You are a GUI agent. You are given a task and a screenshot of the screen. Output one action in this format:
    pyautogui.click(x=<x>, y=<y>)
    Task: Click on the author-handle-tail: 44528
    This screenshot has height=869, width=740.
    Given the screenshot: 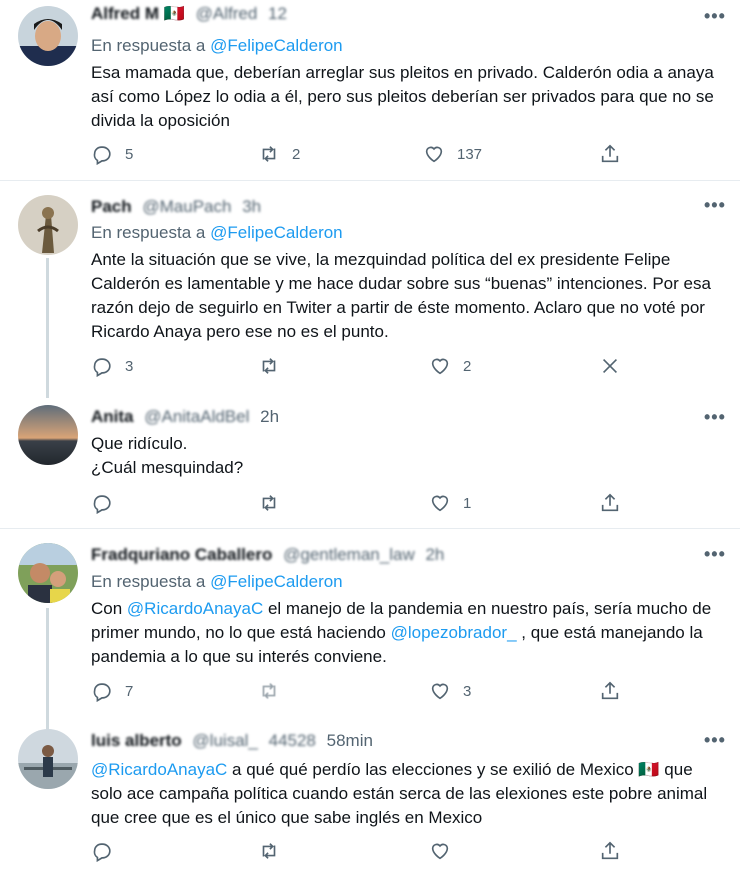 What is the action you would take?
    pyautogui.click(x=292, y=740)
    